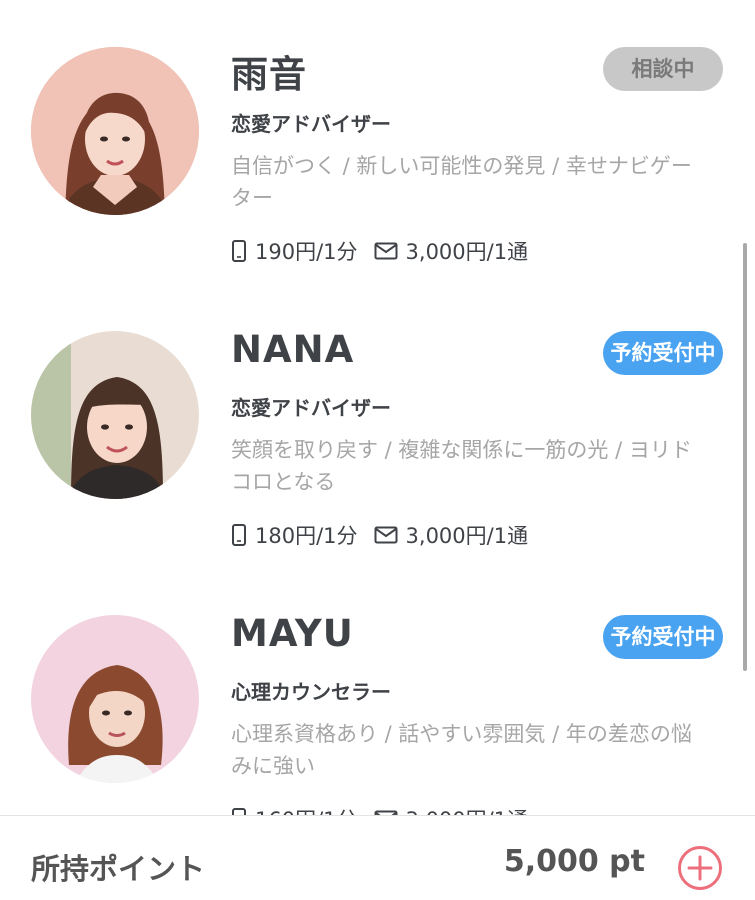 Image resolution: width=755 pixels, height=900 pixels. I want to click on price-row: 190円/1分 3,000円/1通, so click(379, 251).